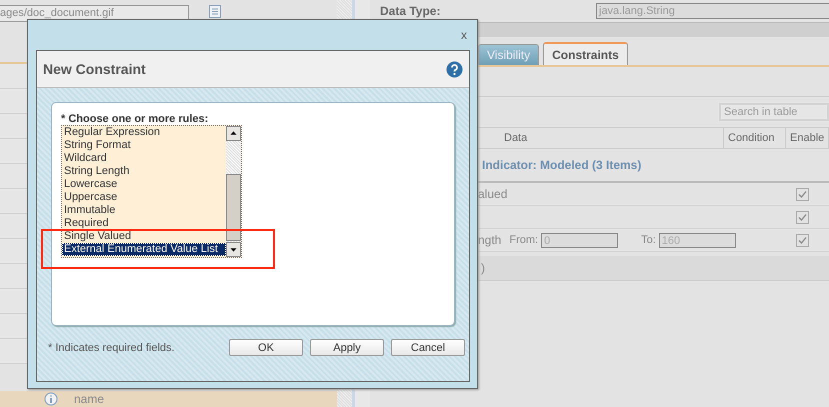 This screenshot has width=829, height=407. Describe the element at coordinates (482, 268) in the screenshot. I see `group-footer-text: )` at that location.